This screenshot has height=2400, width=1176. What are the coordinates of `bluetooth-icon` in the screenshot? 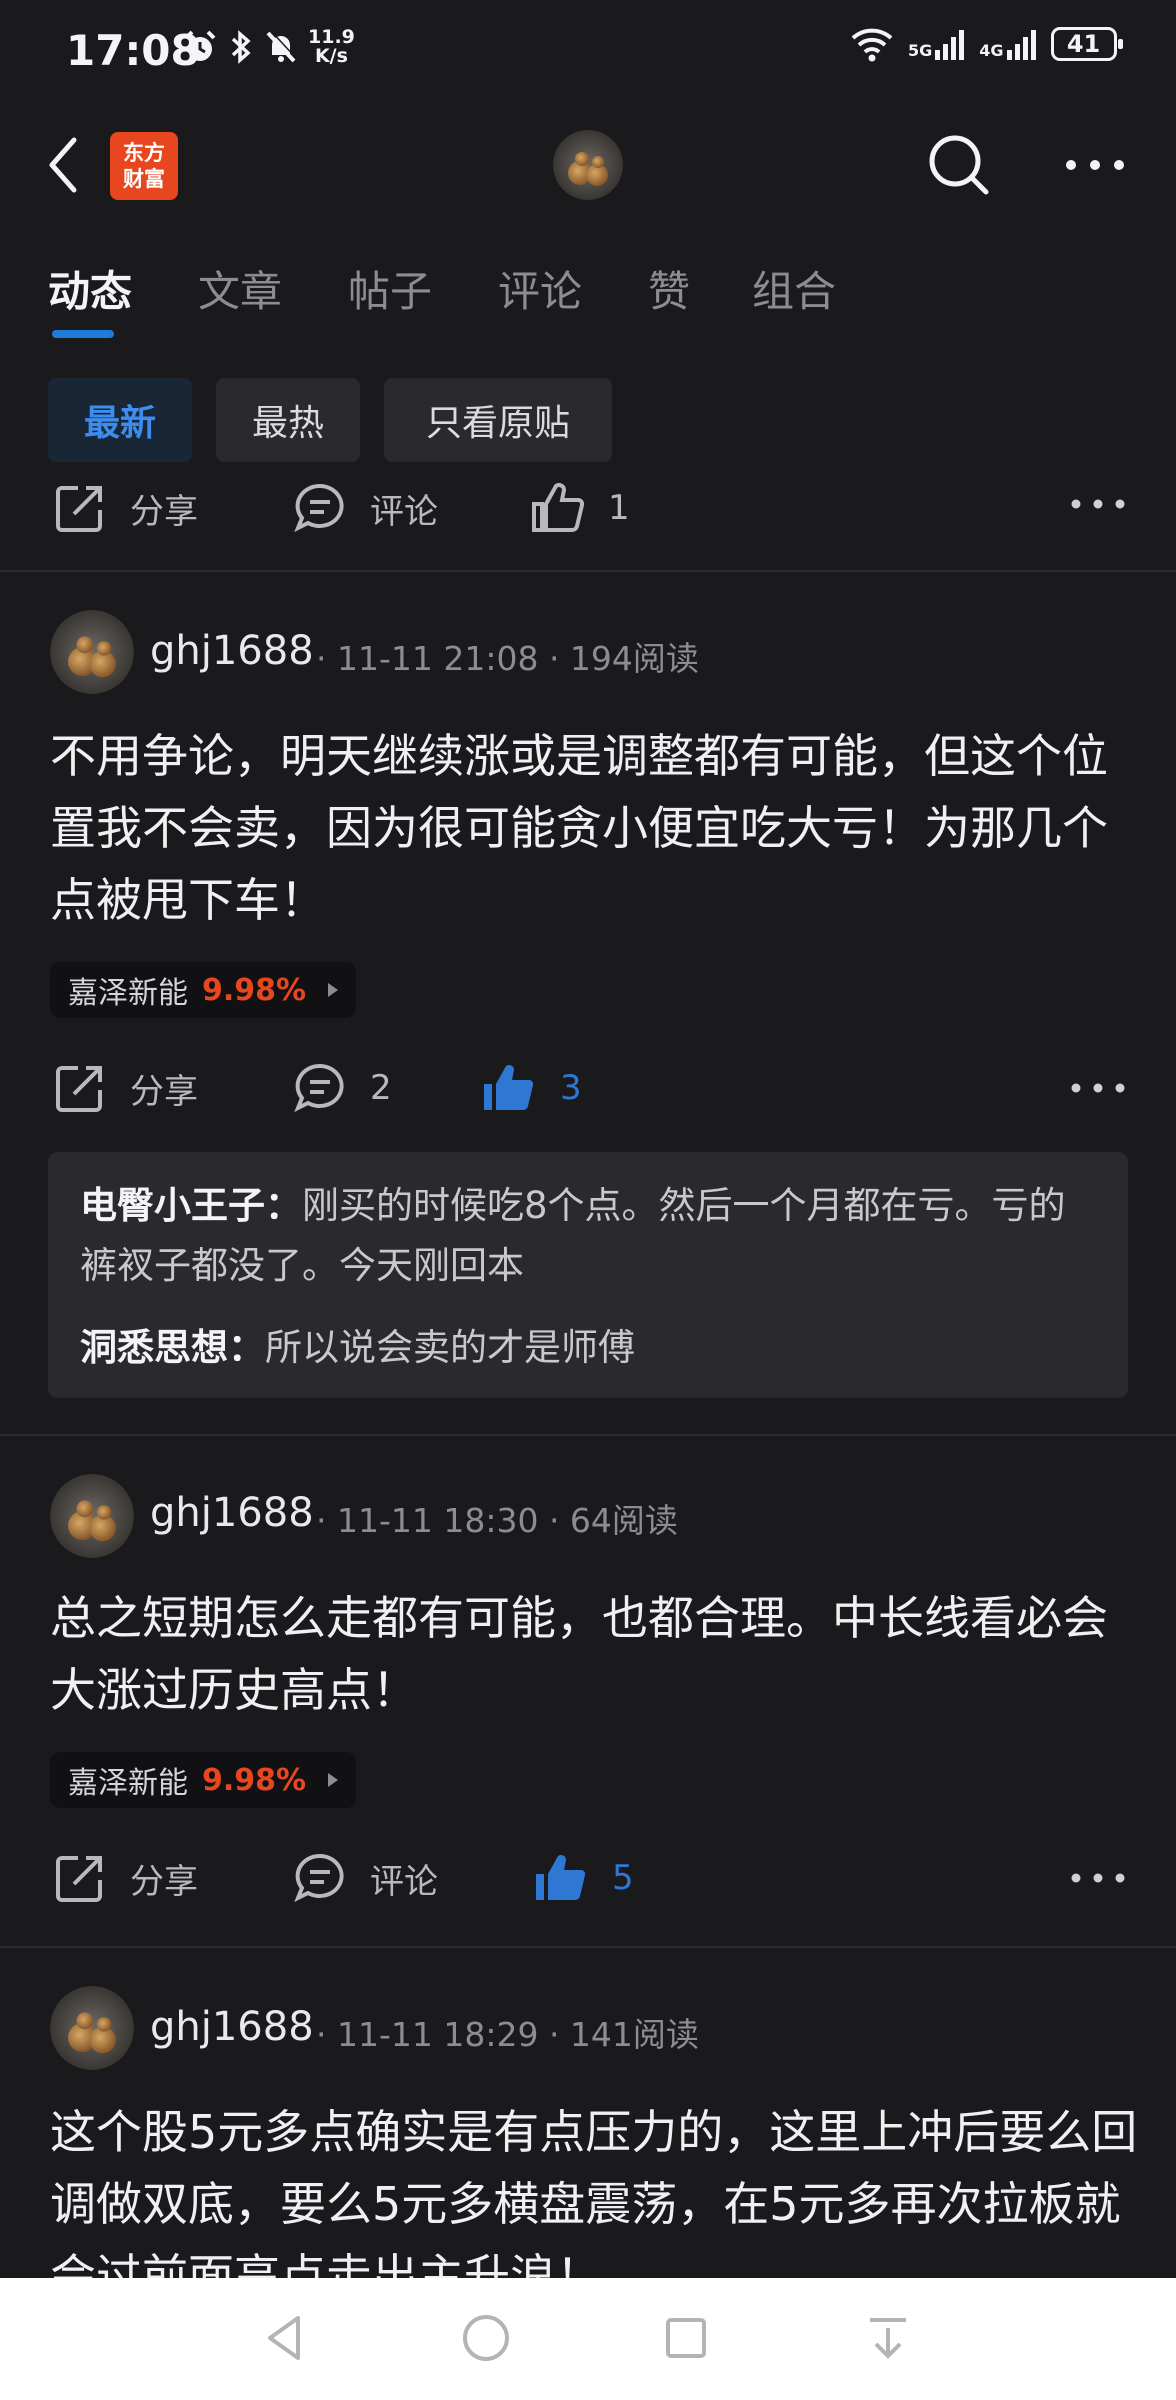 It's located at (241, 47).